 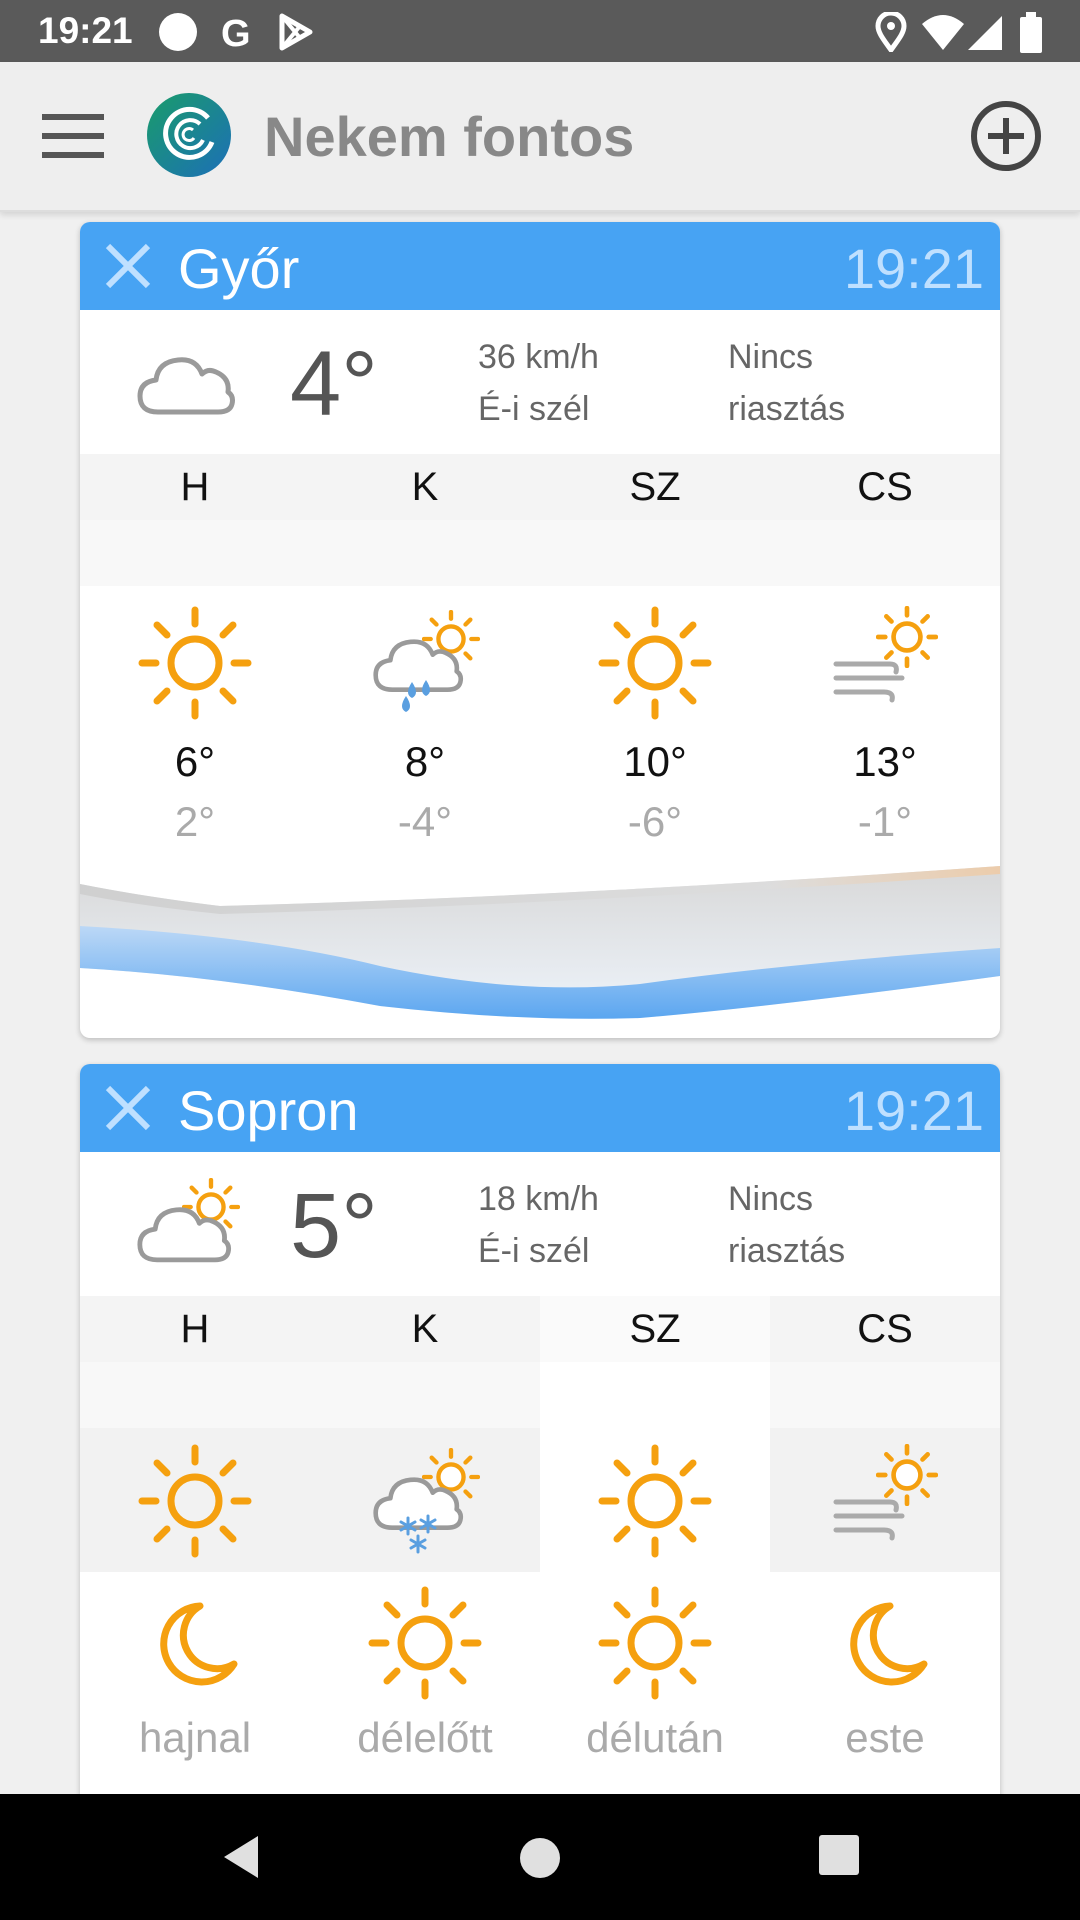 What do you see at coordinates (885, 1737) in the screenshot?
I see `period-label: este` at bounding box center [885, 1737].